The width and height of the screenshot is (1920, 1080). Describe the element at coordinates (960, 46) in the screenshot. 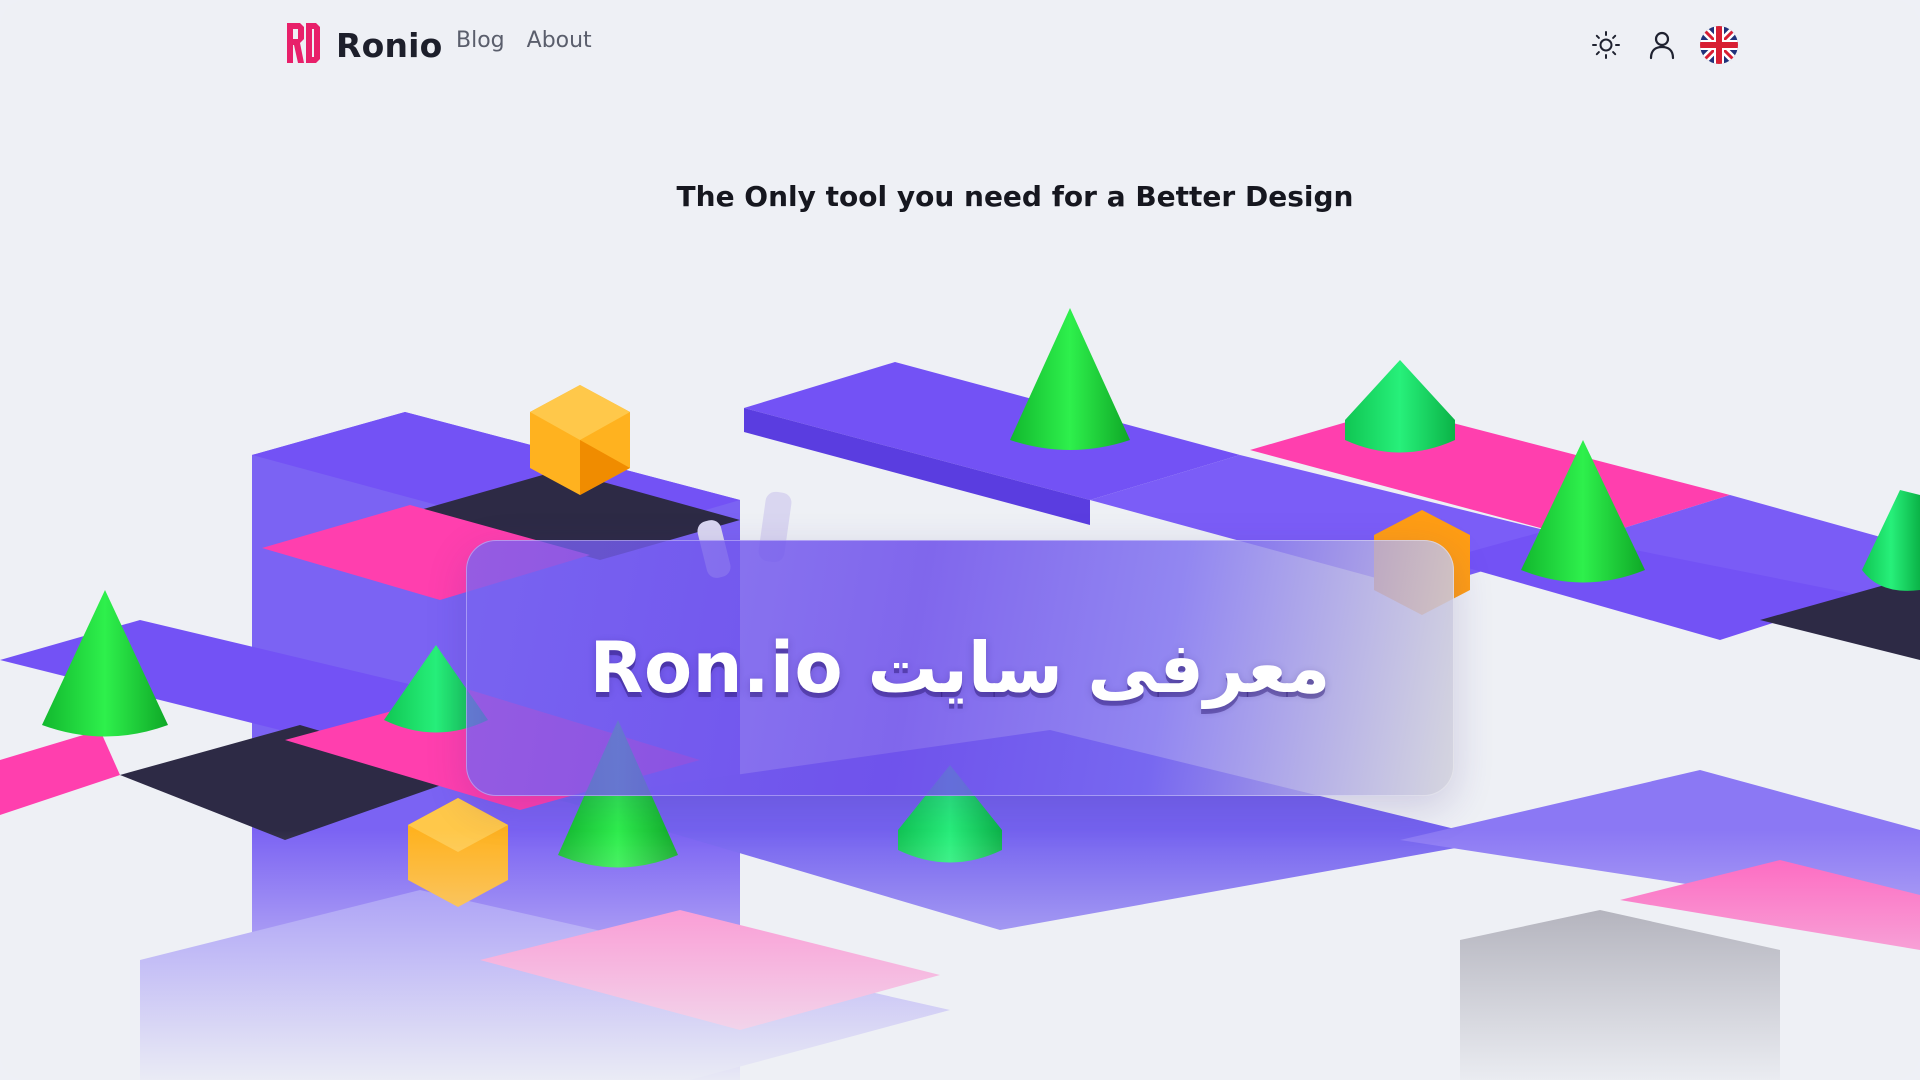

I see `top-navbar: Ronio Blog About` at that location.